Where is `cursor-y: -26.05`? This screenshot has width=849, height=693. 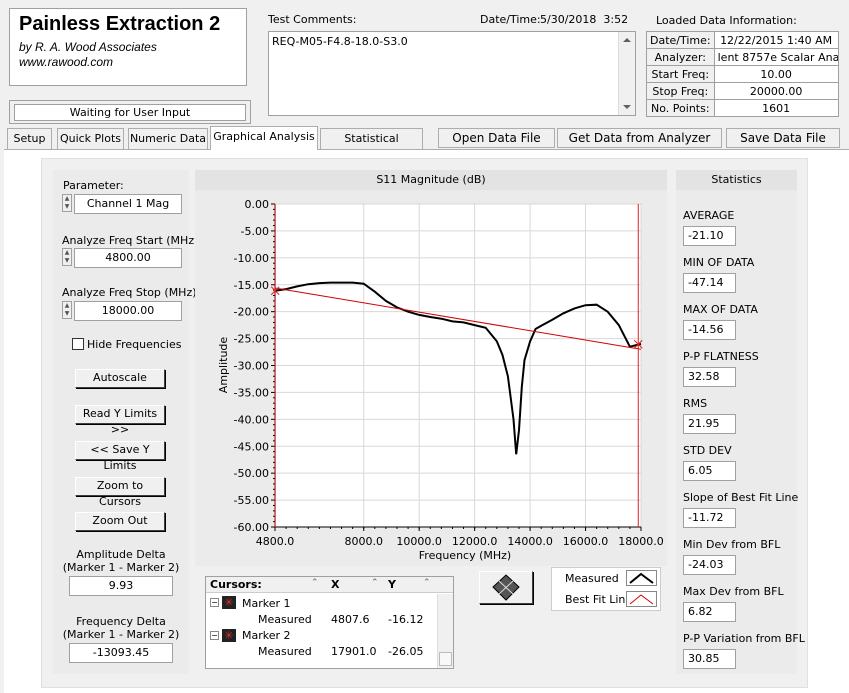 cursor-y: -26.05 is located at coordinates (405, 651).